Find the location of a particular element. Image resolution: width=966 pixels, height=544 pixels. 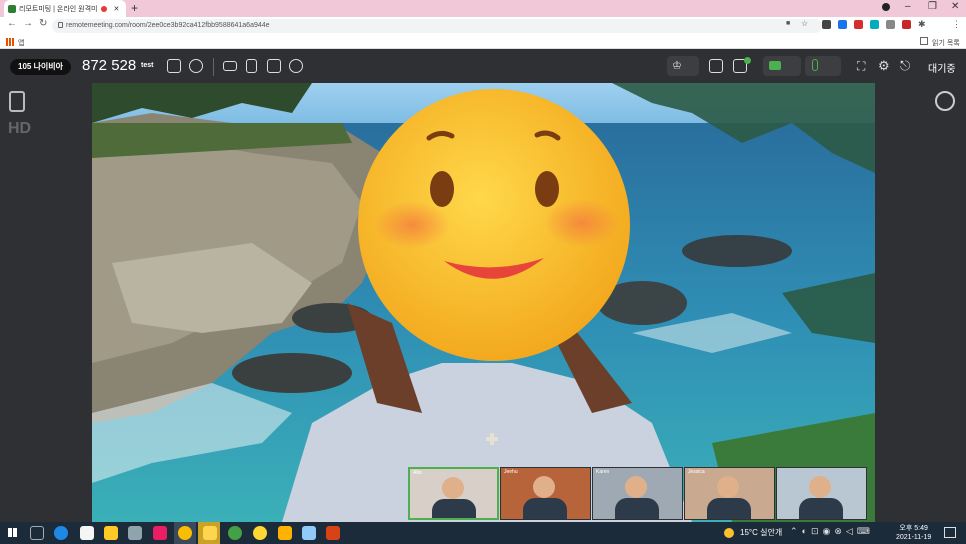

participant-thumbnail: Jeehu is located at coordinates (545, 493).